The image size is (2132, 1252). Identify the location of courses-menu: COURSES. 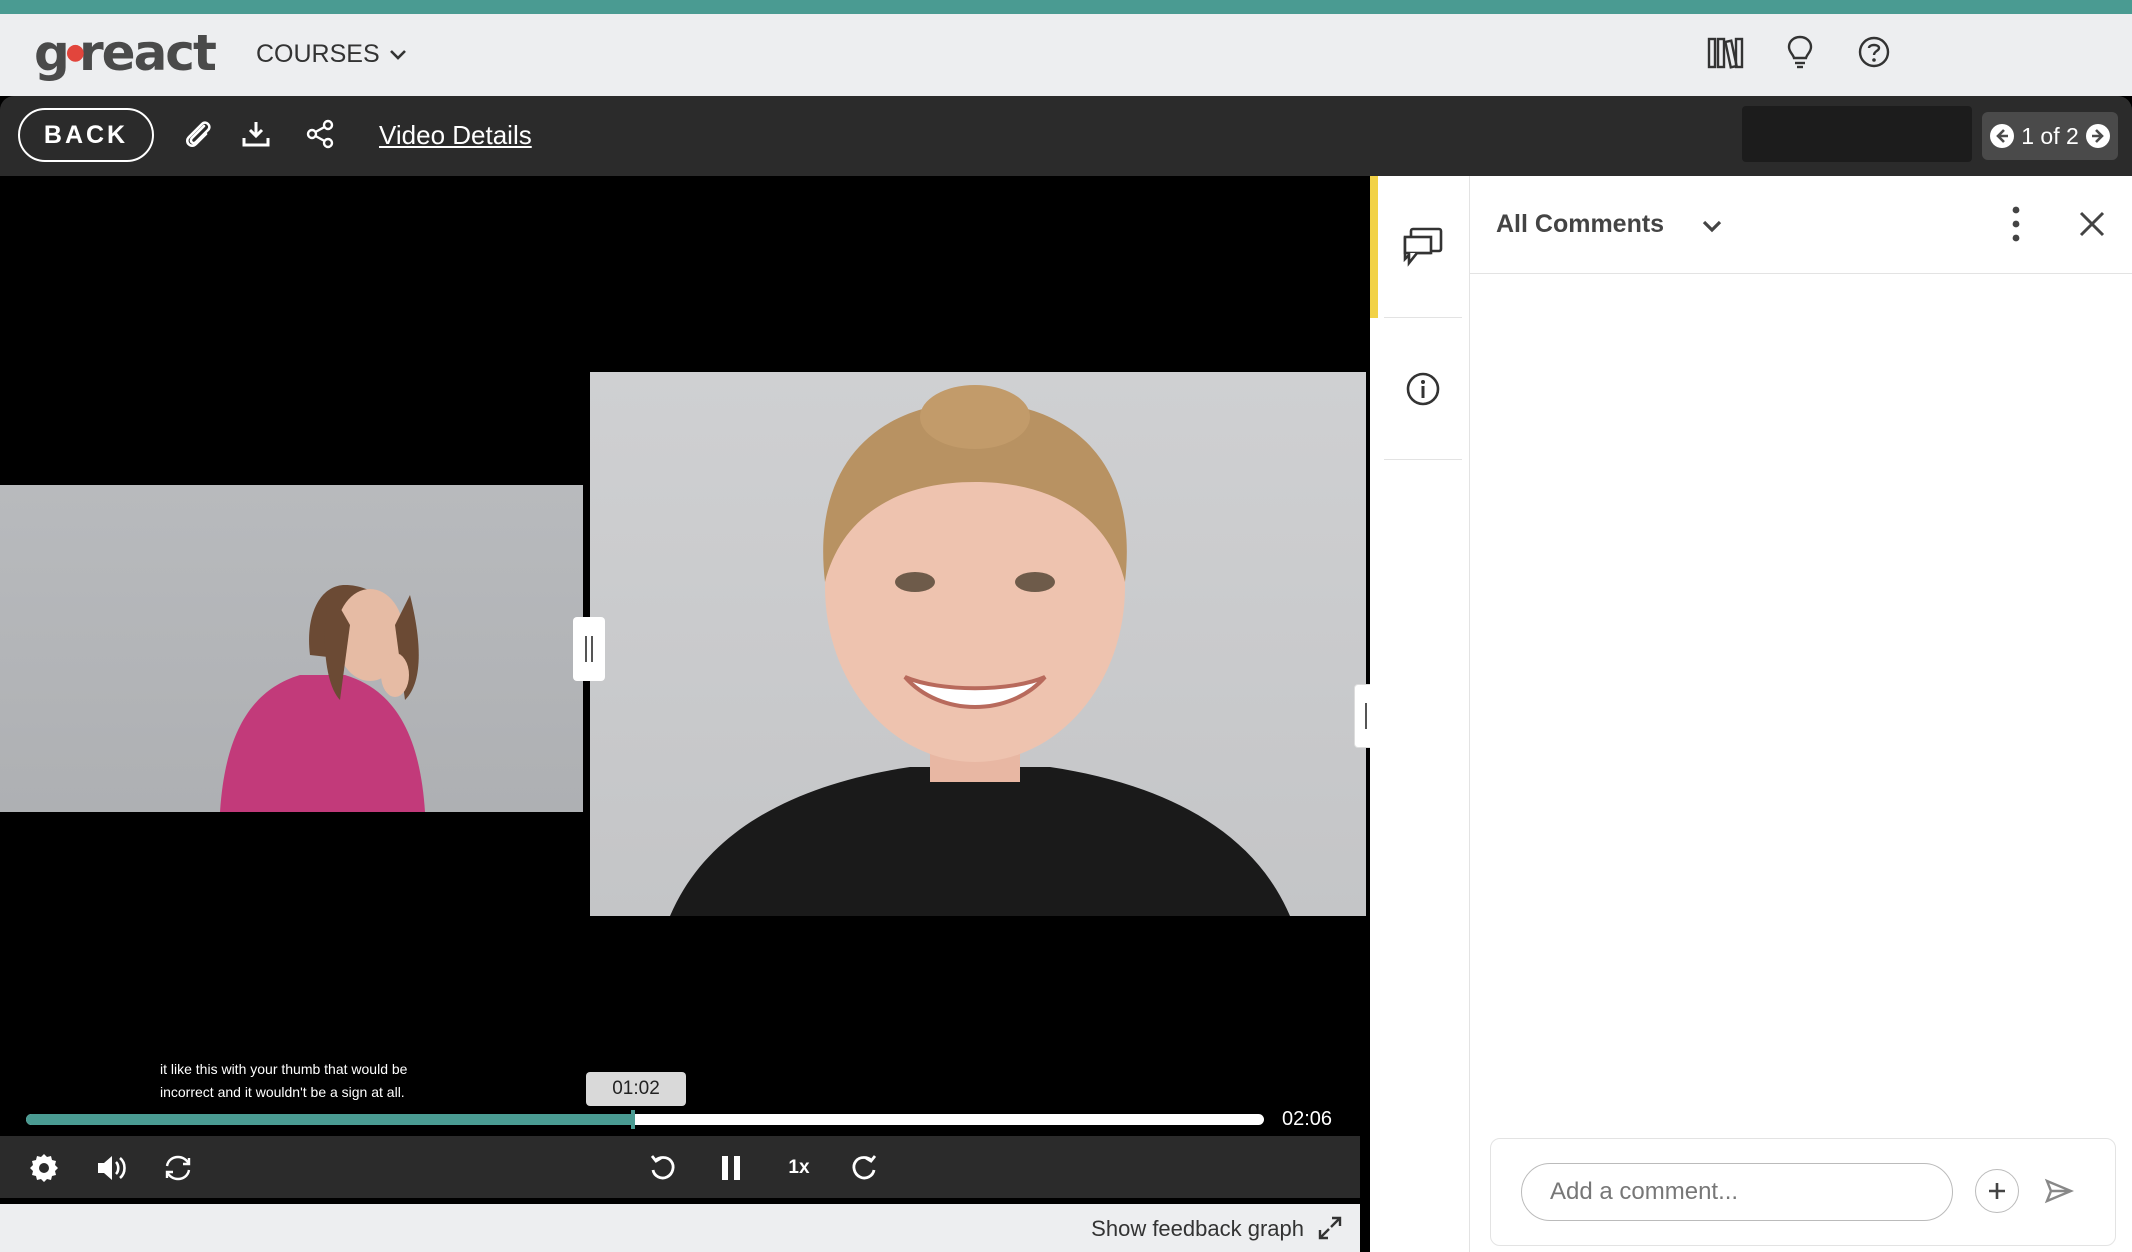
(332, 54).